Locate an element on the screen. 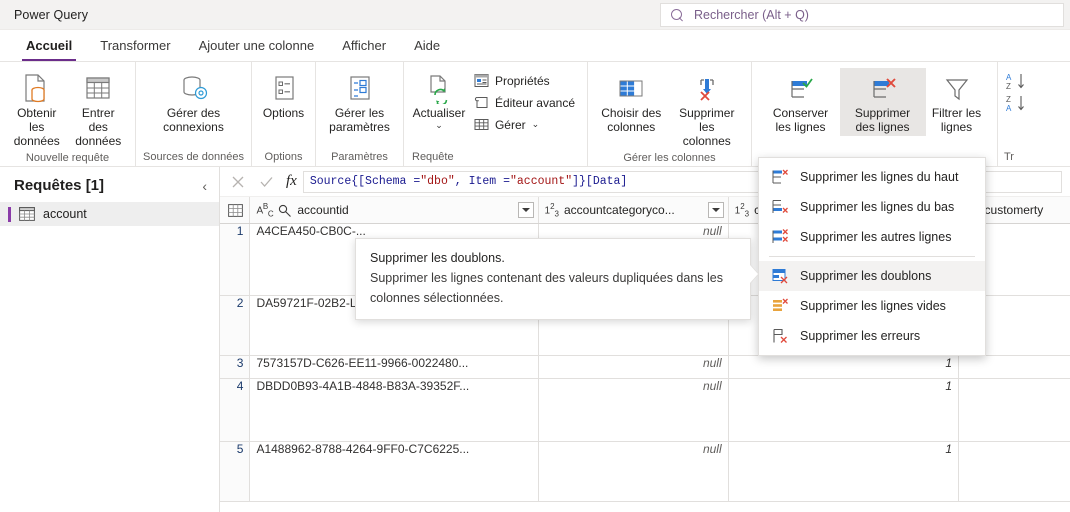 The height and width of the screenshot is (512, 1070). menu-item-label: Supprimer les lignes vides is located at coordinates (873, 306).